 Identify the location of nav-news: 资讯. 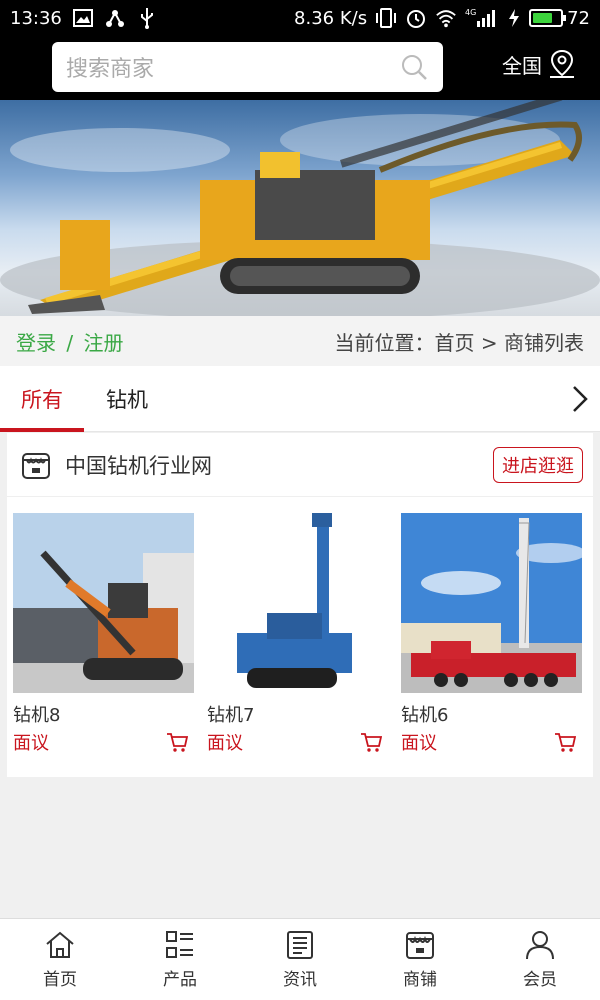
(300, 959).